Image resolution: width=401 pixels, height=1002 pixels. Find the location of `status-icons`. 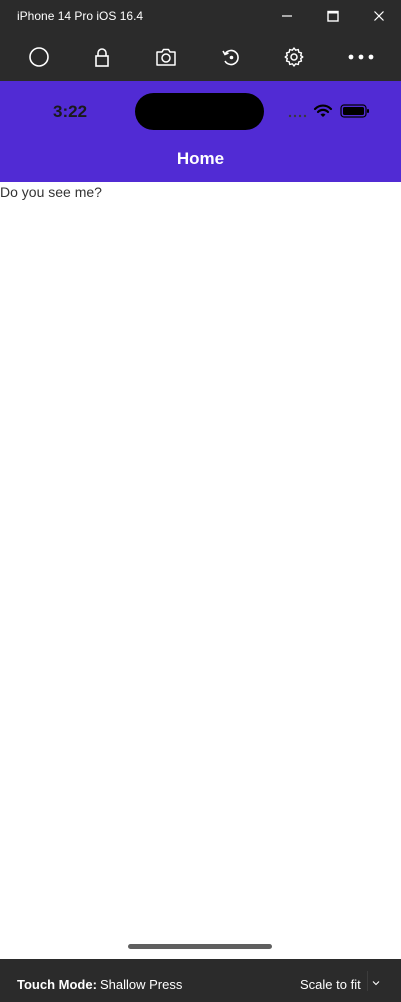

status-icons is located at coordinates (328, 111).